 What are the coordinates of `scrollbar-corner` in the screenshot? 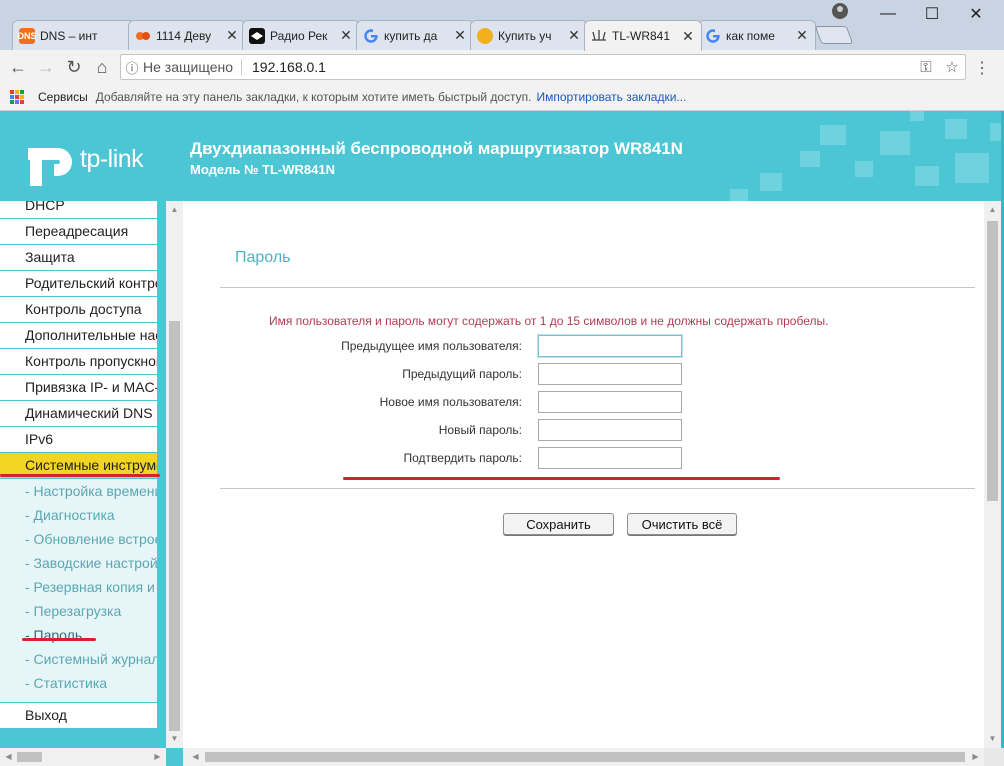 It's located at (174, 757).